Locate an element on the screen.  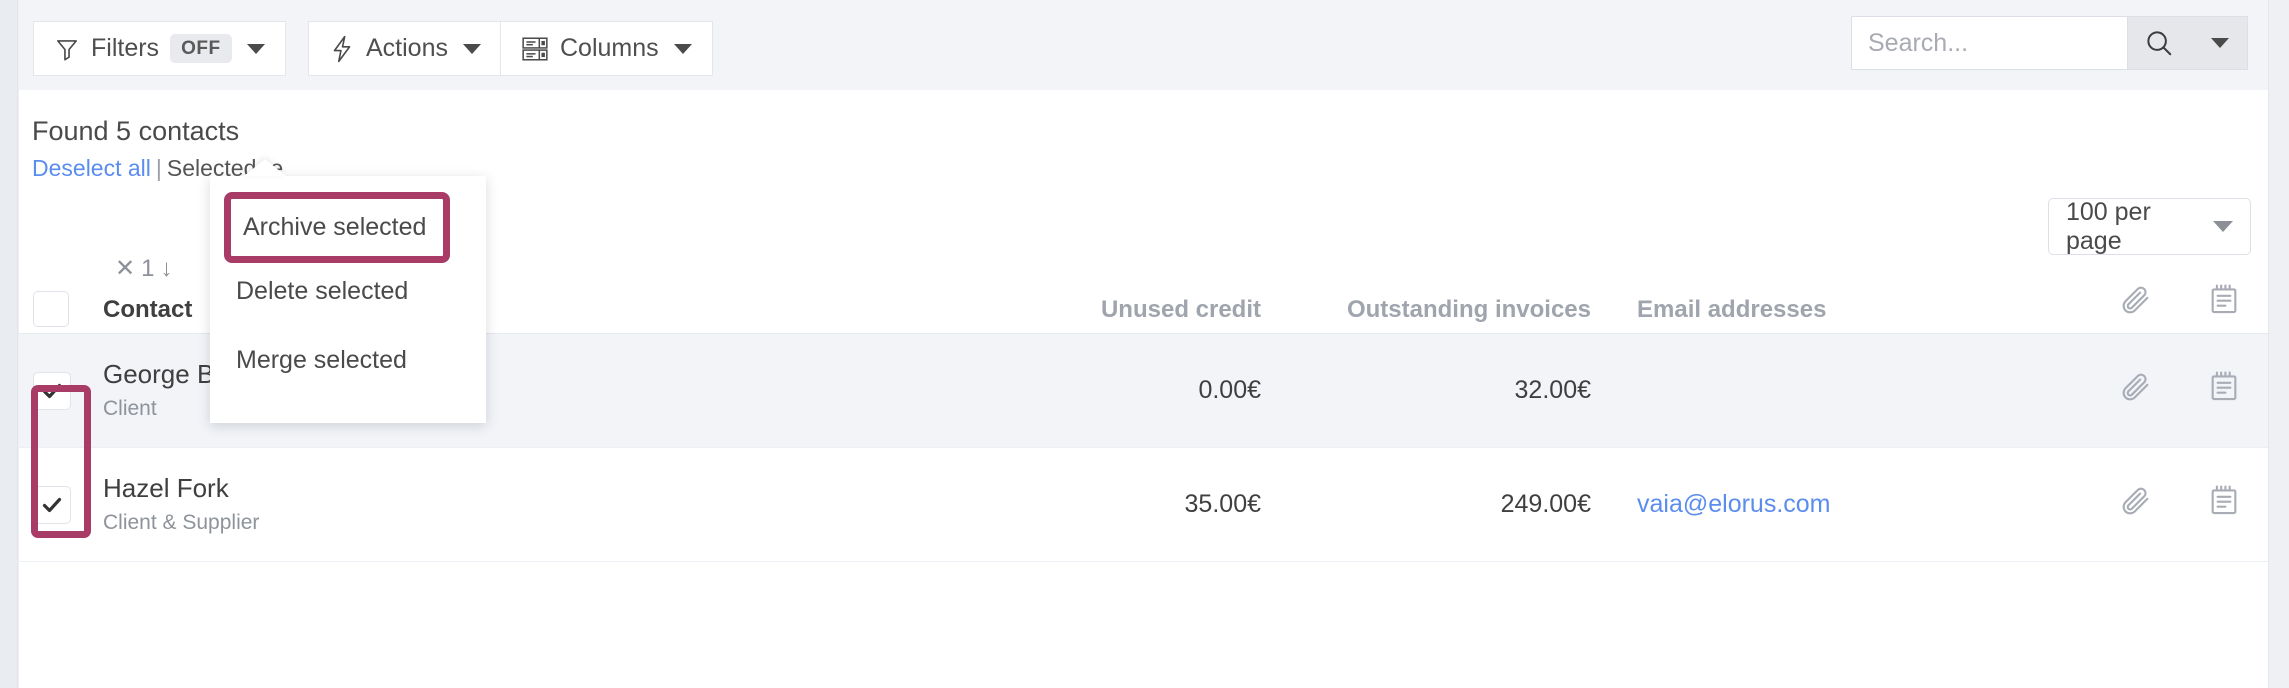
menu-item-delete-selected: Delete selected is located at coordinates (348, 291).